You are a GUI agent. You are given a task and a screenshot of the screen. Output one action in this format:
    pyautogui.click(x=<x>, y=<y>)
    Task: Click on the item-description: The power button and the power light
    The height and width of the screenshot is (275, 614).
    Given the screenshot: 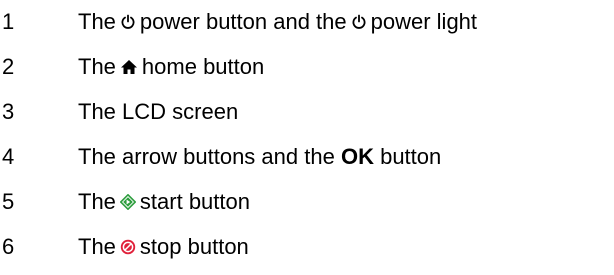 What is the action you would take?
    pyautogui.click(x=277, y=22)
    